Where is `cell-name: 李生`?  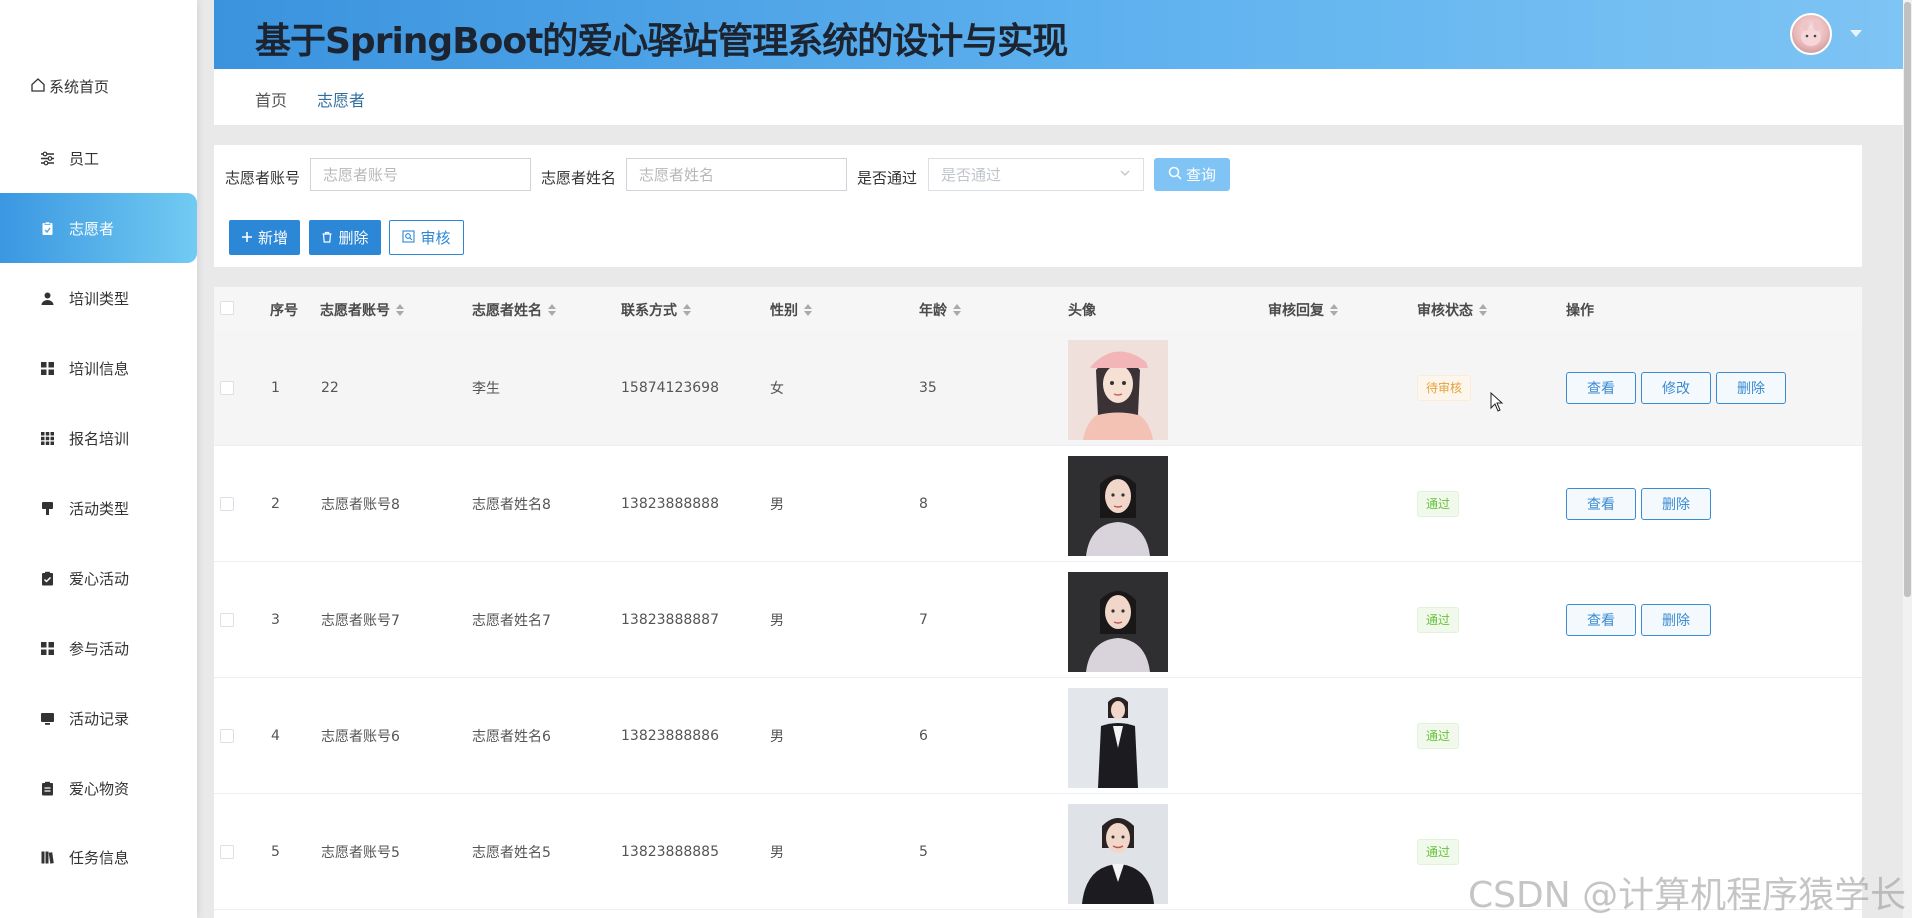 cell-name: 李生 is located at coordinates (486, 388).